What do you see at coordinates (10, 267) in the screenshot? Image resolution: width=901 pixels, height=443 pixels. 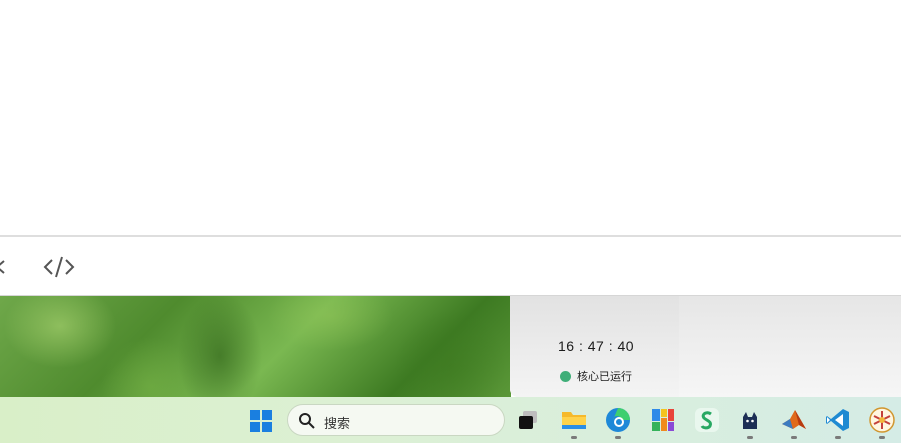 I see `partial-chevron-icon` at bounding box center [10, 267].